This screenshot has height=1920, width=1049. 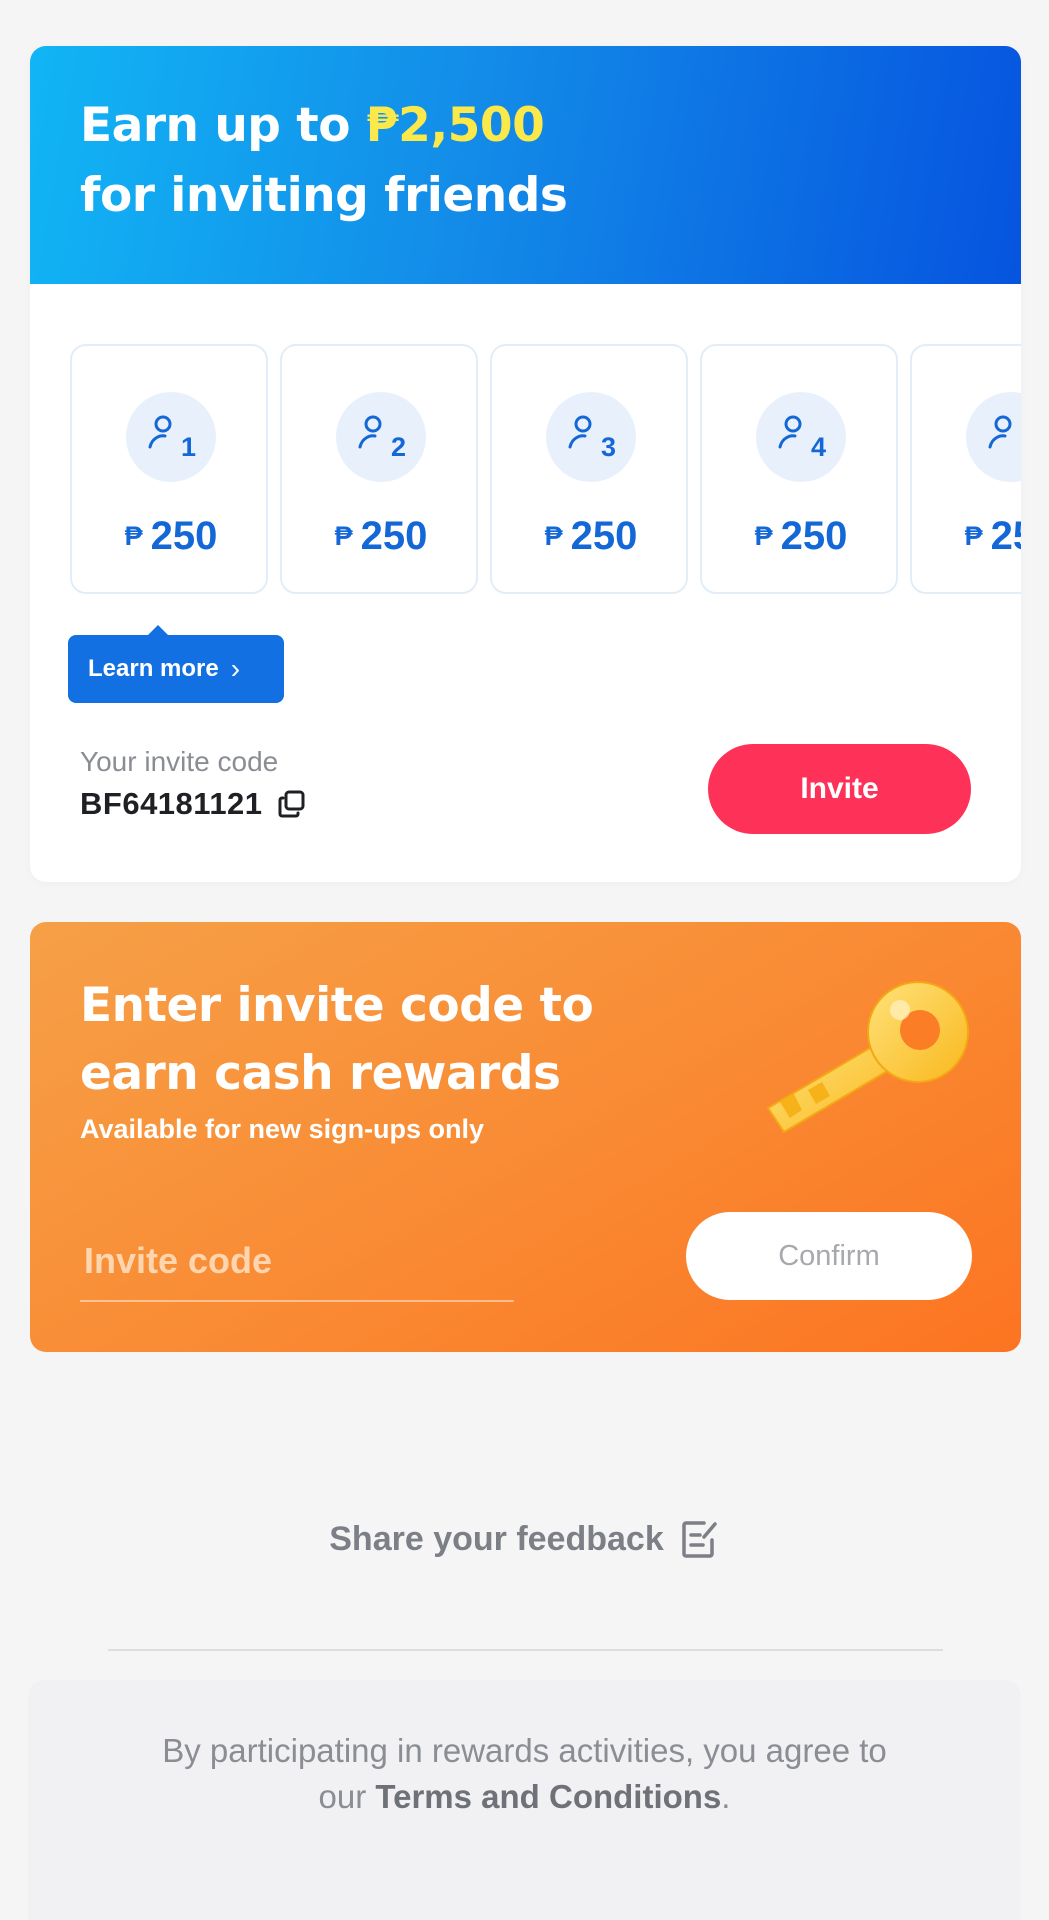 I want to click on tier-number: 2, so click(x=399, y=447).